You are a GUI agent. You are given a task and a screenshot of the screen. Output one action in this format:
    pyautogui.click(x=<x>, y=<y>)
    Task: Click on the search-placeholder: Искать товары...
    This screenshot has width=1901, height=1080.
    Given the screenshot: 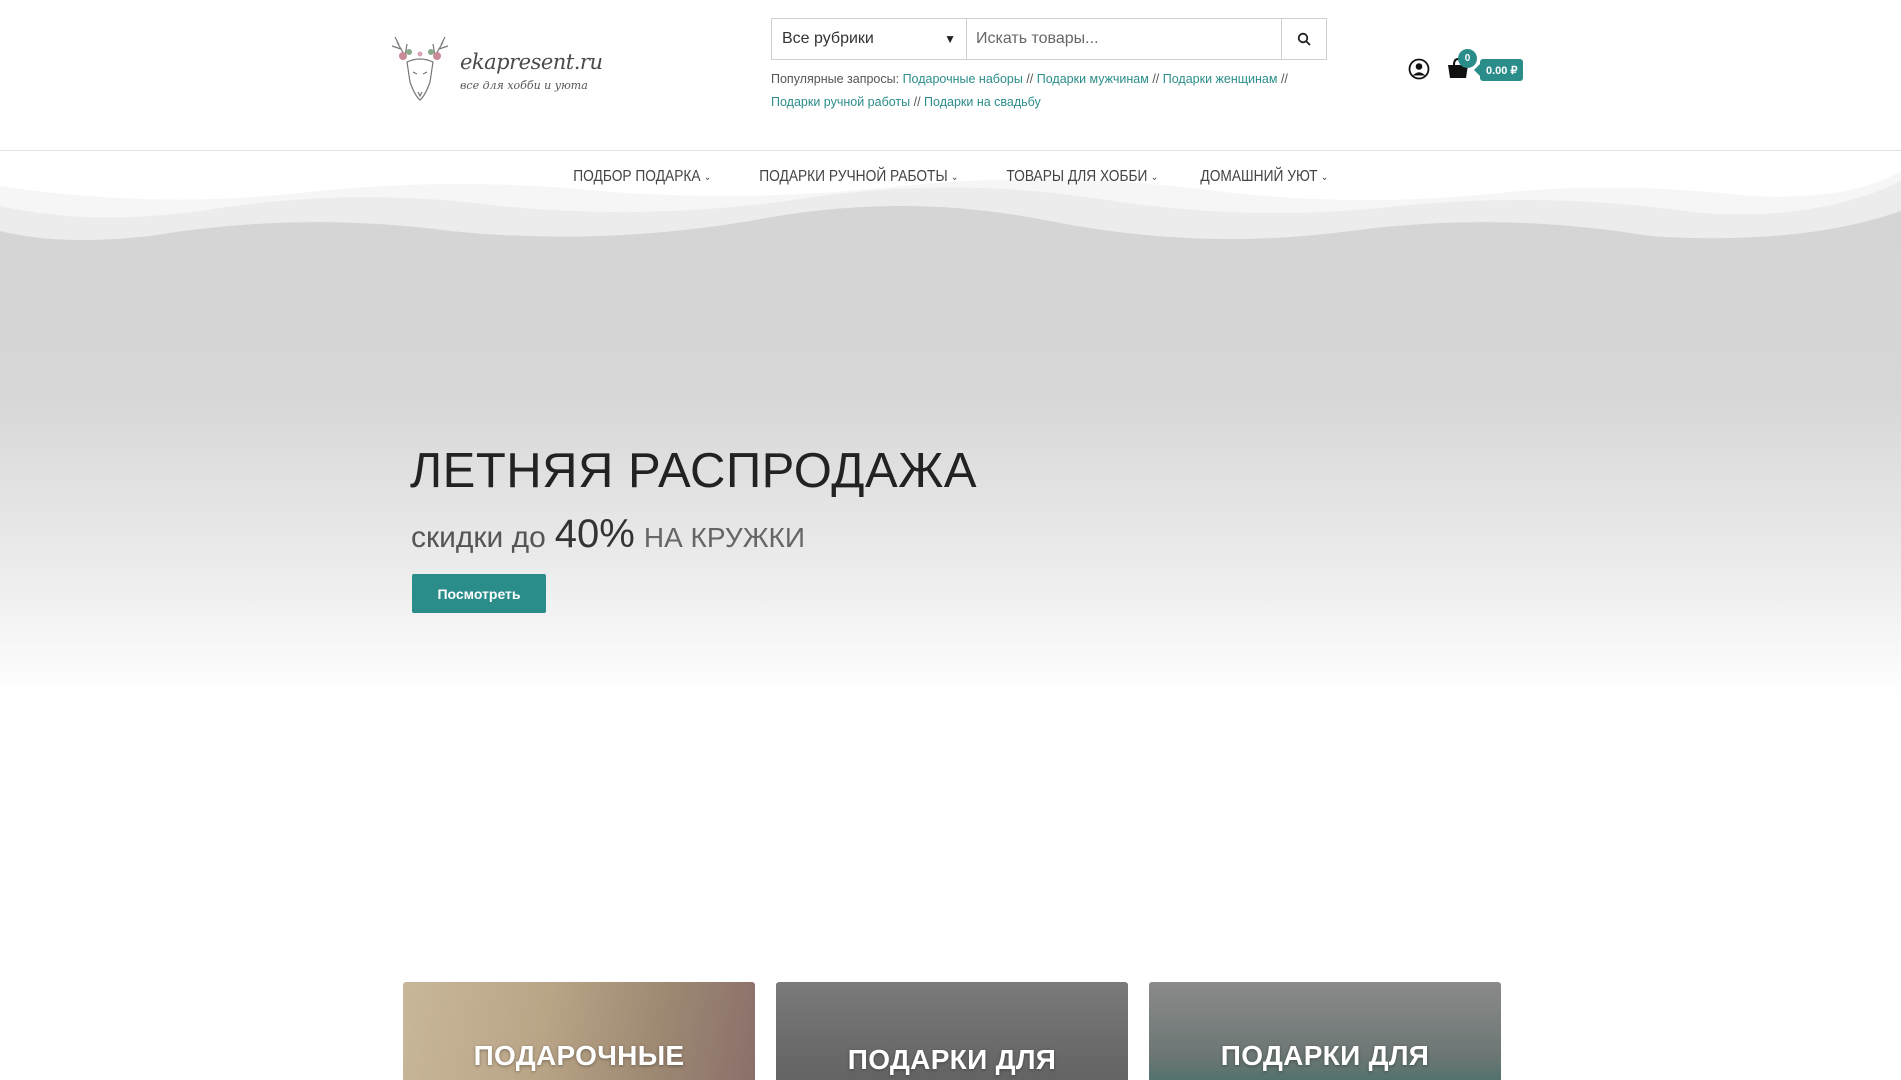 What is the action you would take?
    pyautogui.click(x=1037, y=38)
    